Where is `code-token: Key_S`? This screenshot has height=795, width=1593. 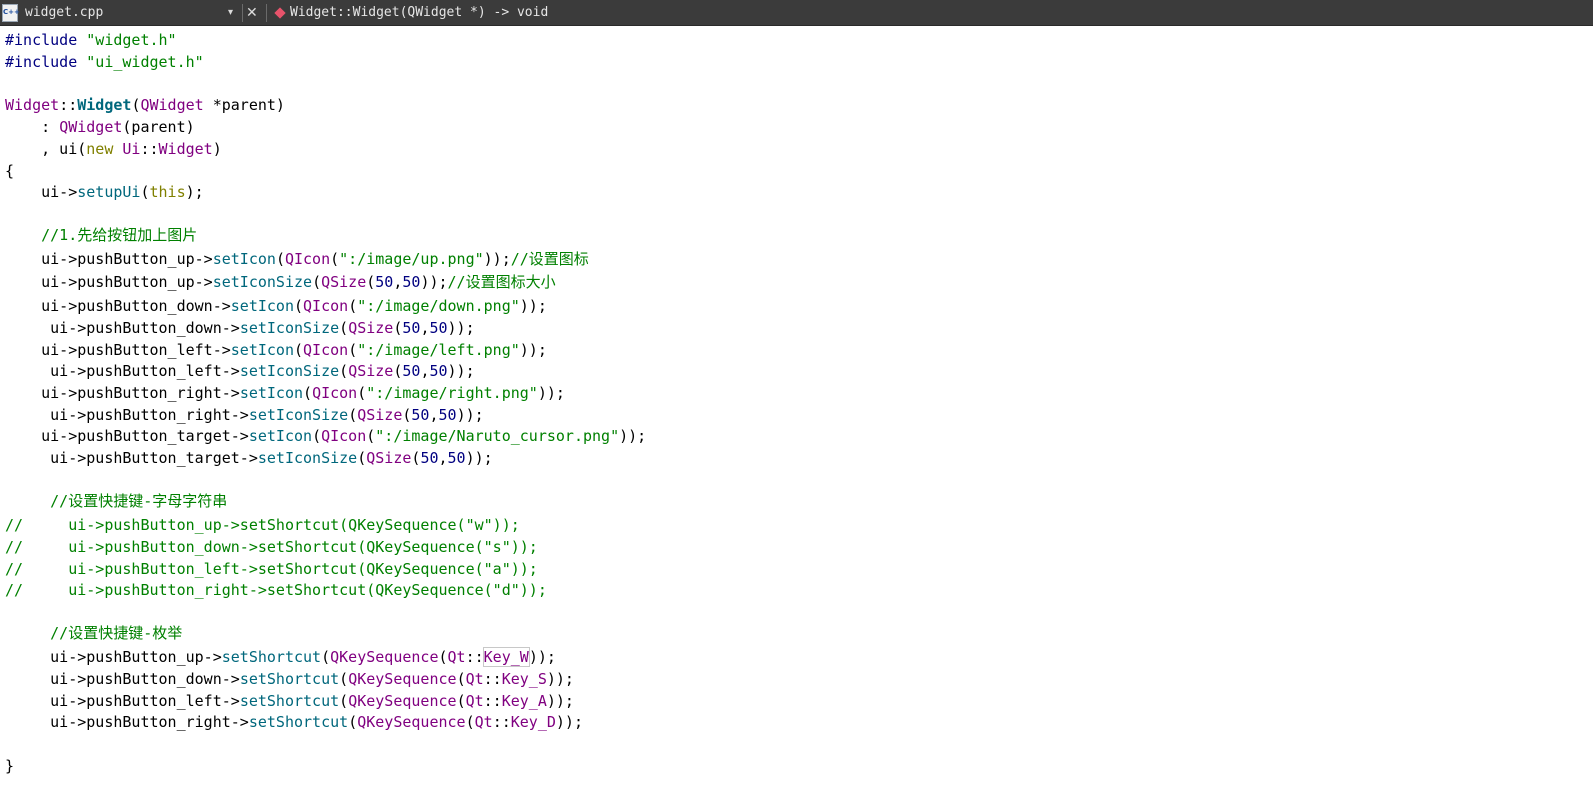
code-token: Key_S is located at coordinates (524, 679).